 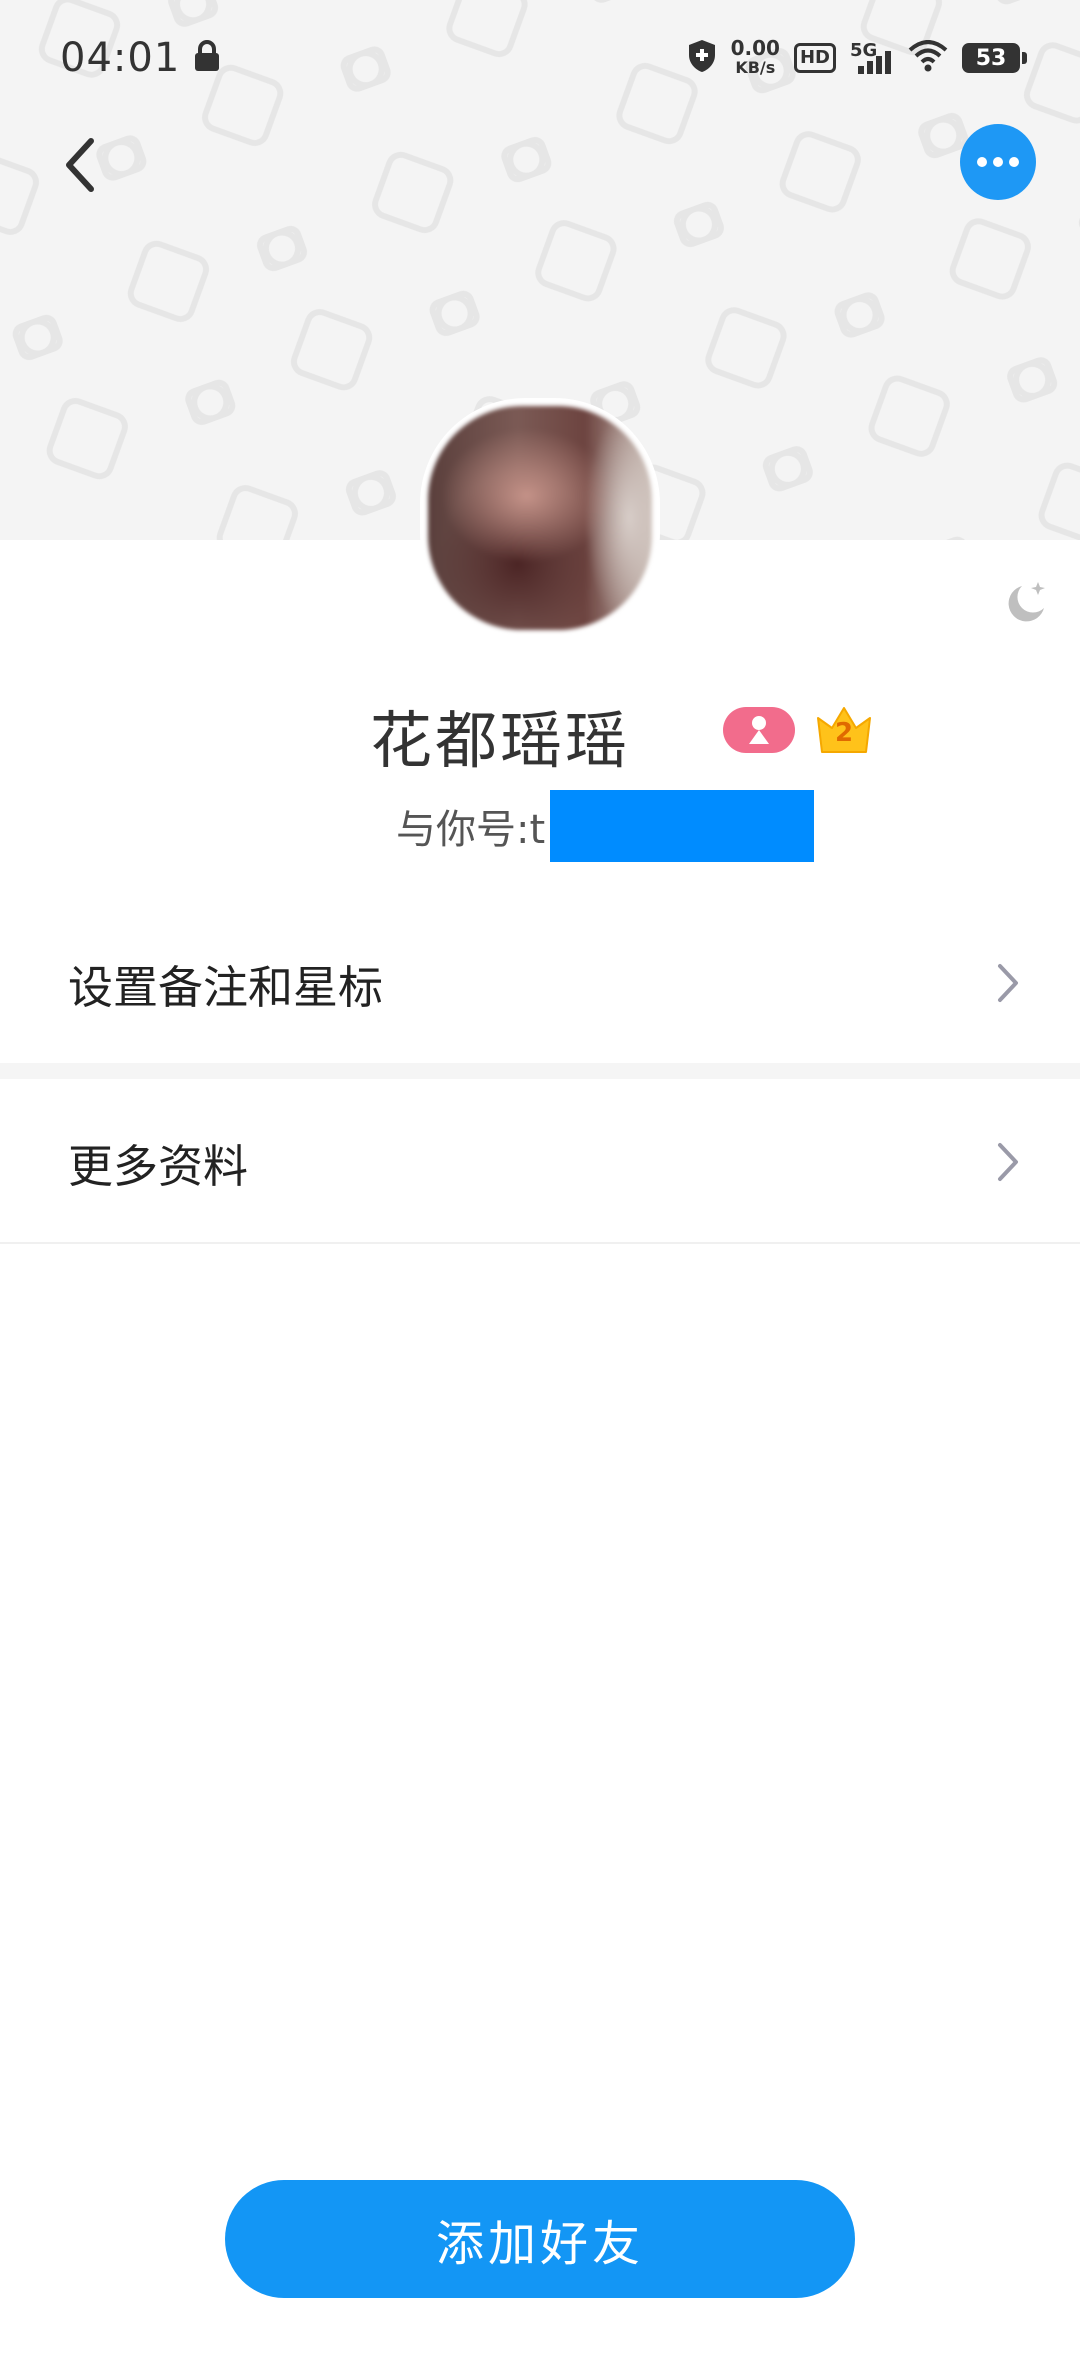 I want to click on back-button, so click(x=81, y=165).